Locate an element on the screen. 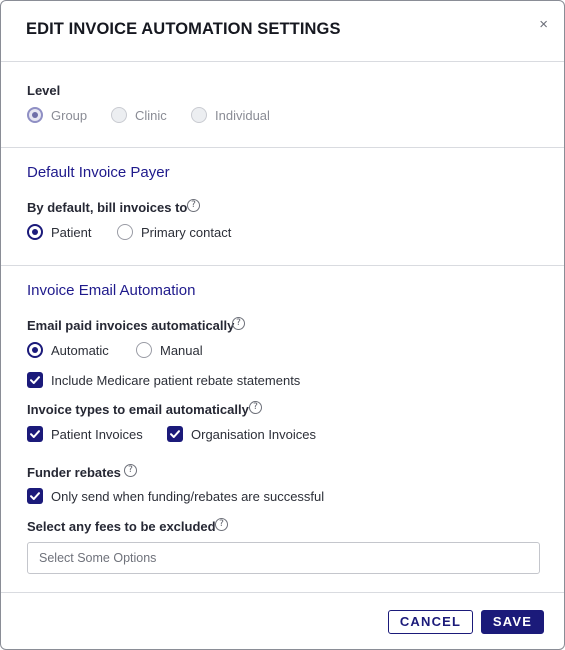  radio-manual is located at coordinates (144, 350).